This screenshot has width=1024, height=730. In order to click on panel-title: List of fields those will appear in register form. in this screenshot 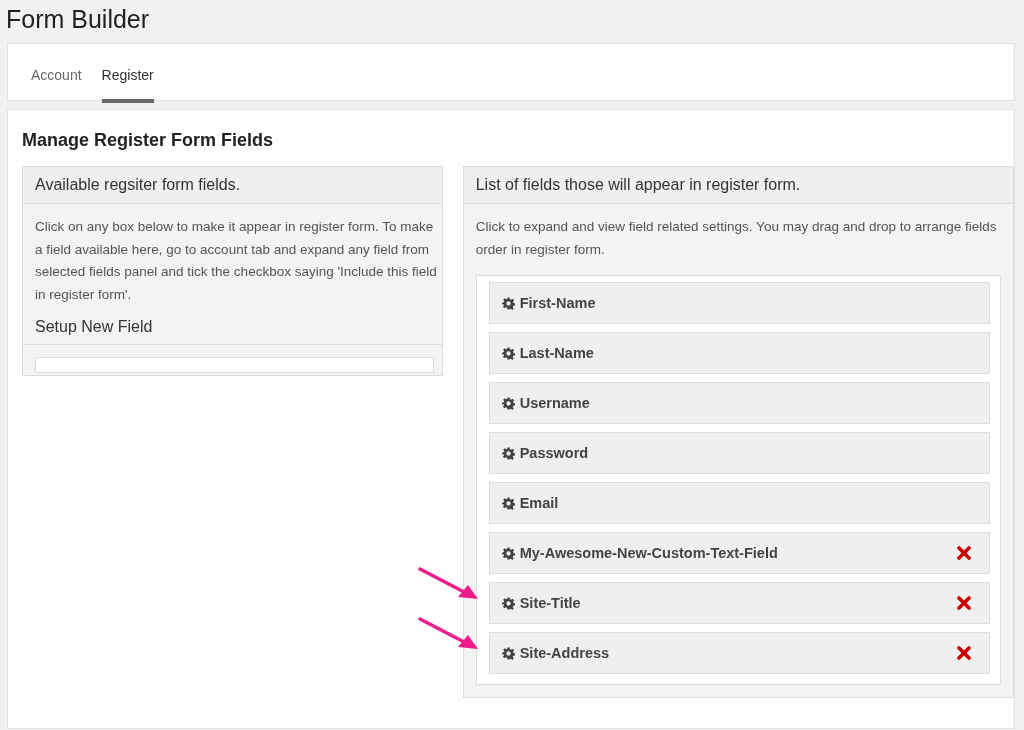, I will do `click(638, 184)`.